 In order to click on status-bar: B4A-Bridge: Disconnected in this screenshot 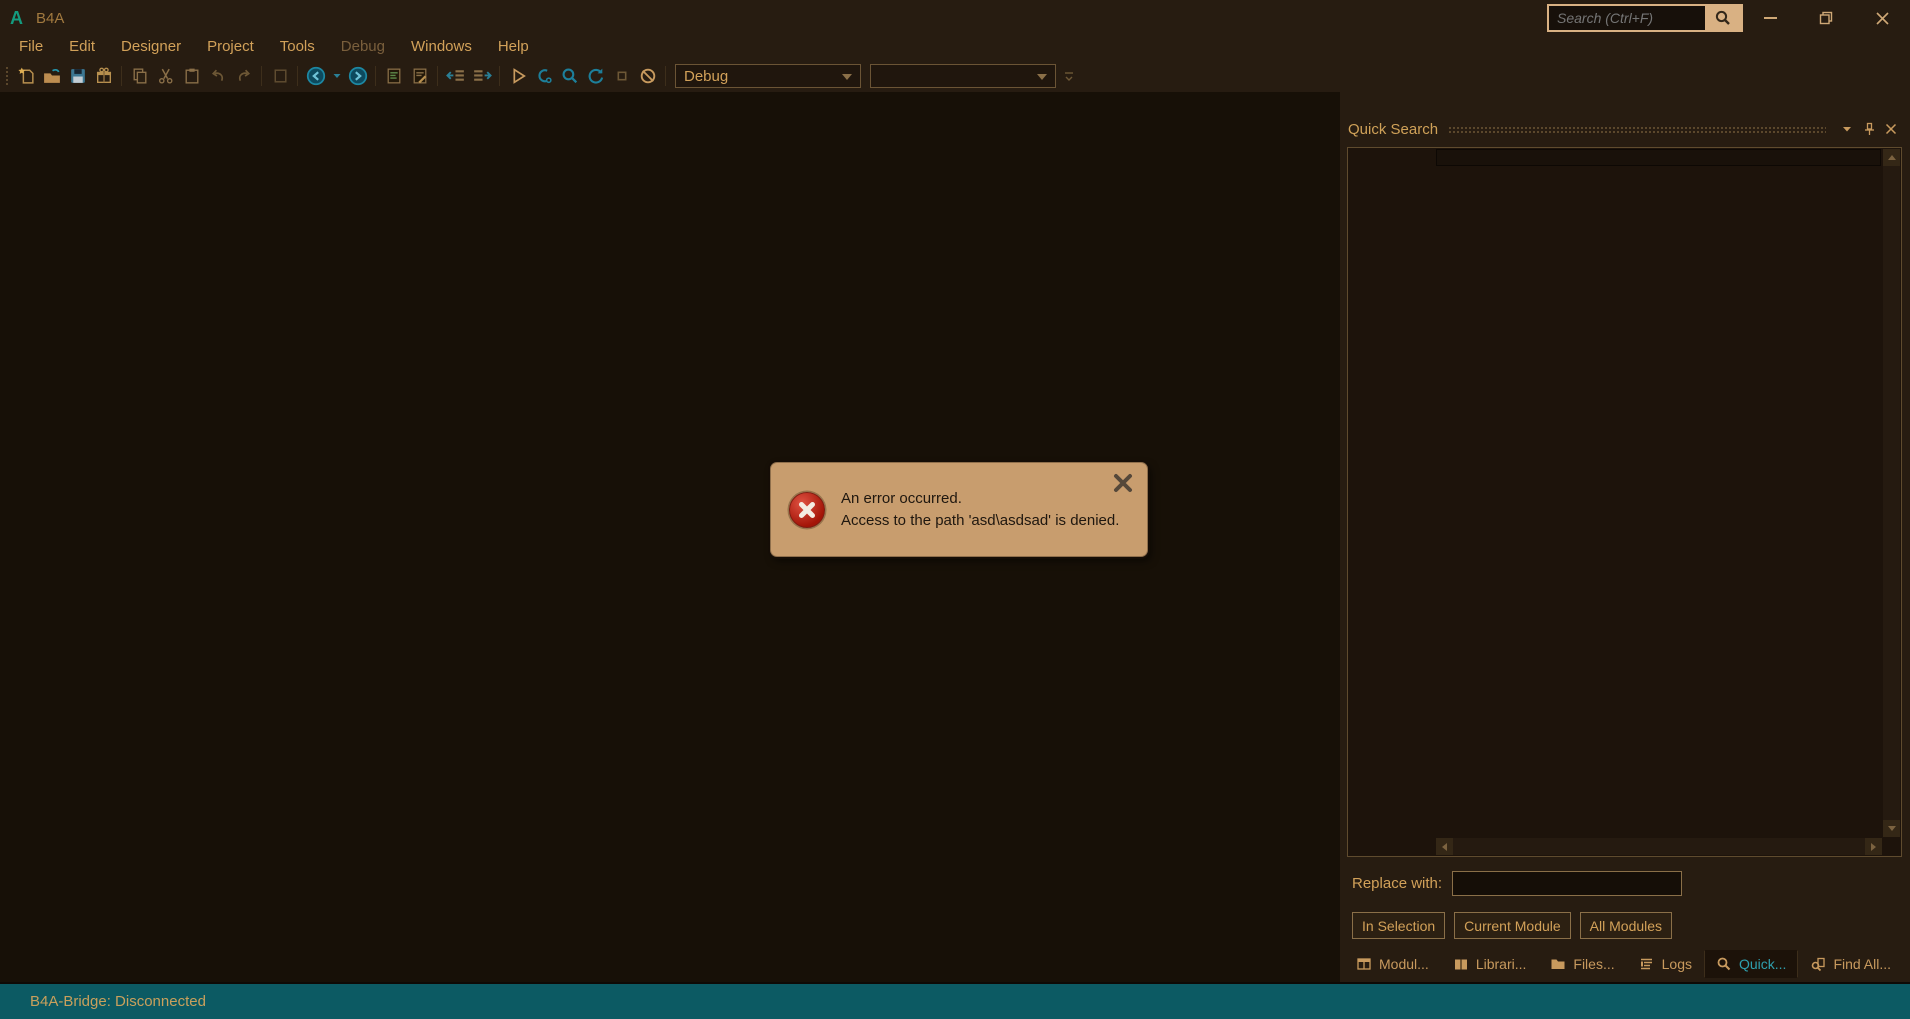, I will do `click(955, 1000)`.